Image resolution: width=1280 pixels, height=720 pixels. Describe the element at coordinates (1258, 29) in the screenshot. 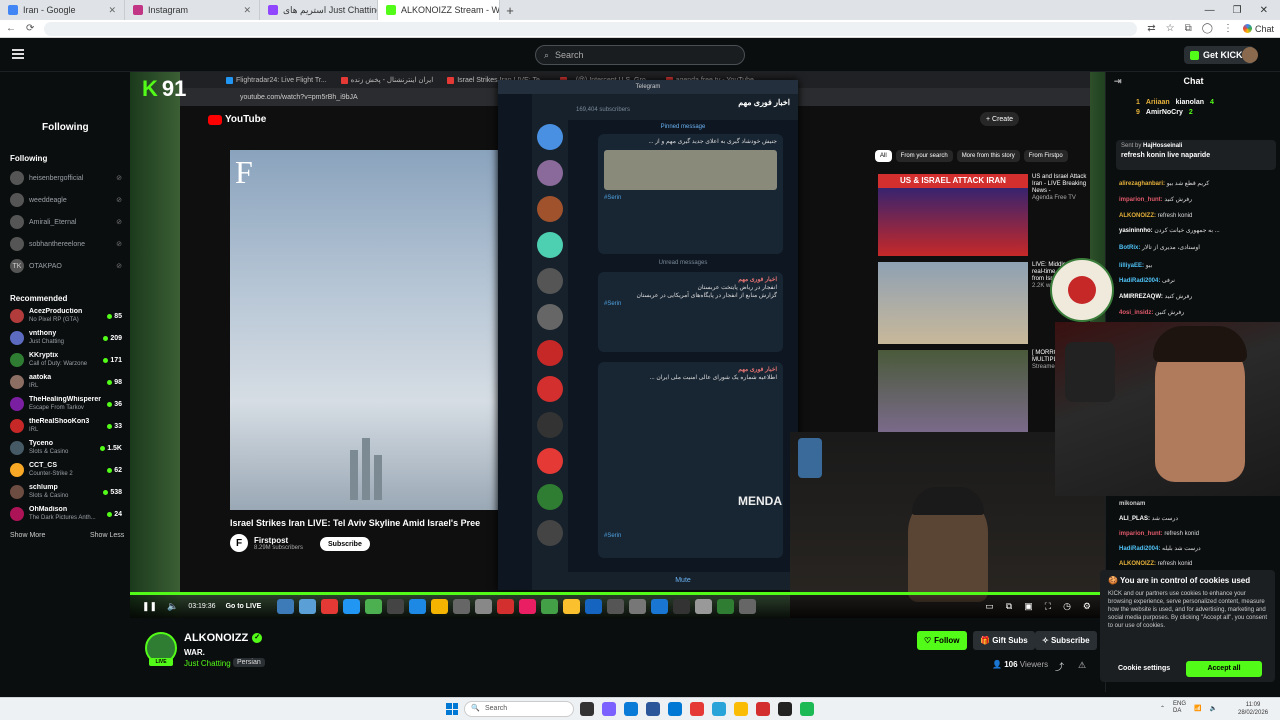

I see `ai-chat-button: Chat` at that location.